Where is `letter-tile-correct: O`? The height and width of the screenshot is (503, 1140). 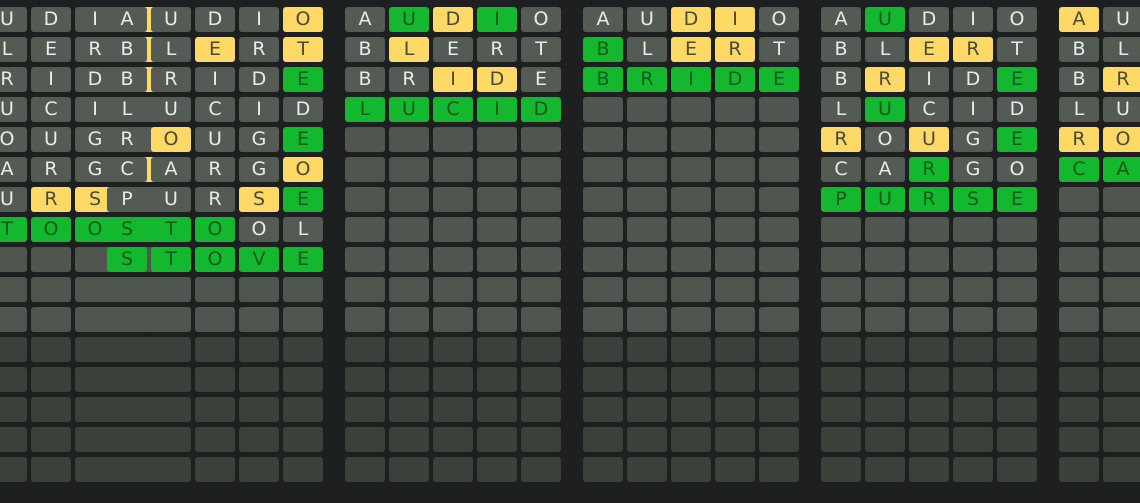
letter-tile-correct: O is located at coordinates (215, 229).